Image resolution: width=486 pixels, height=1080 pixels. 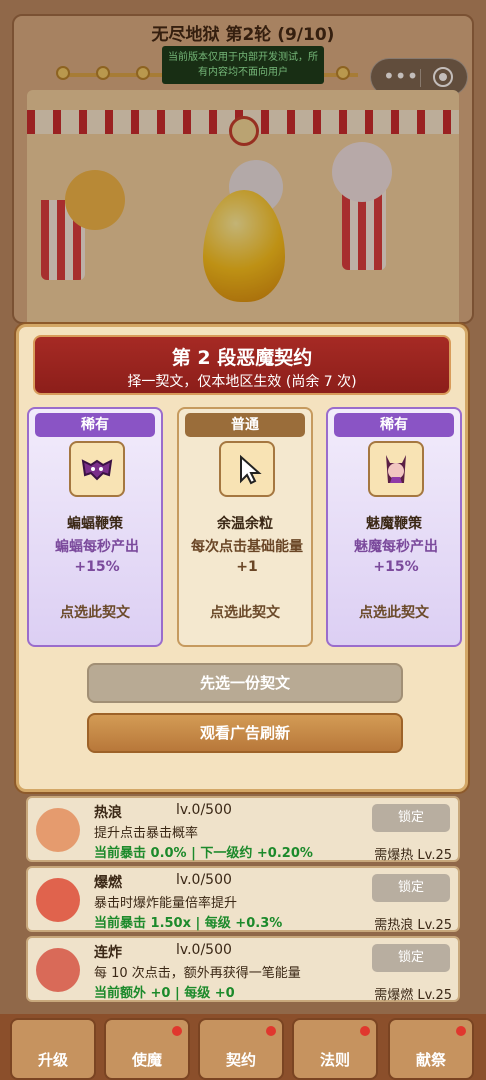 I want to click on cursor-icon, so click(x=247, y=469).